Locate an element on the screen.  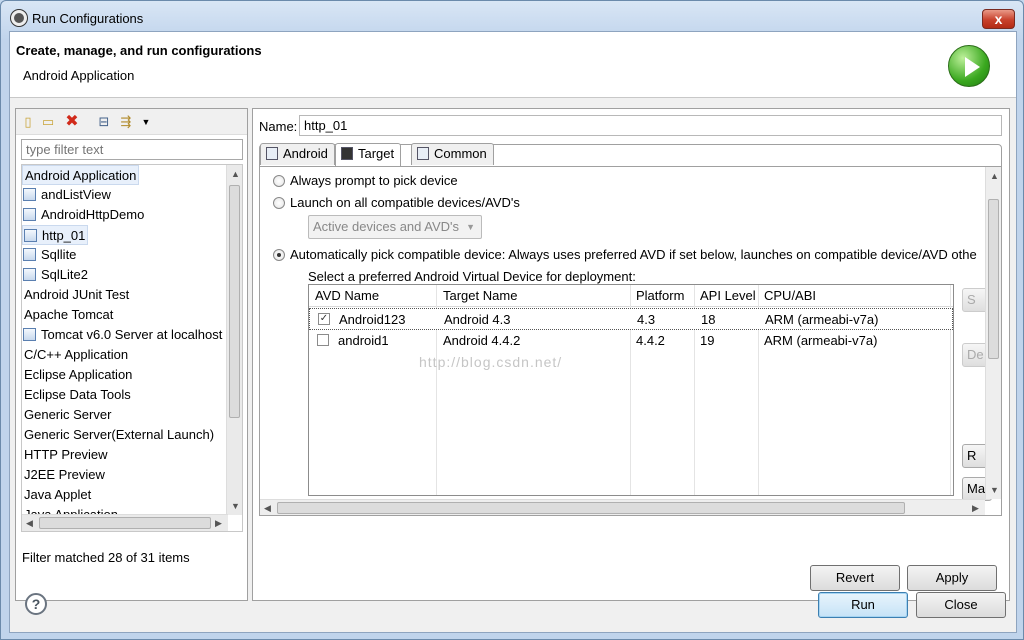
duplicate-config-icon: ▭ is located at coordinates (48, 122).